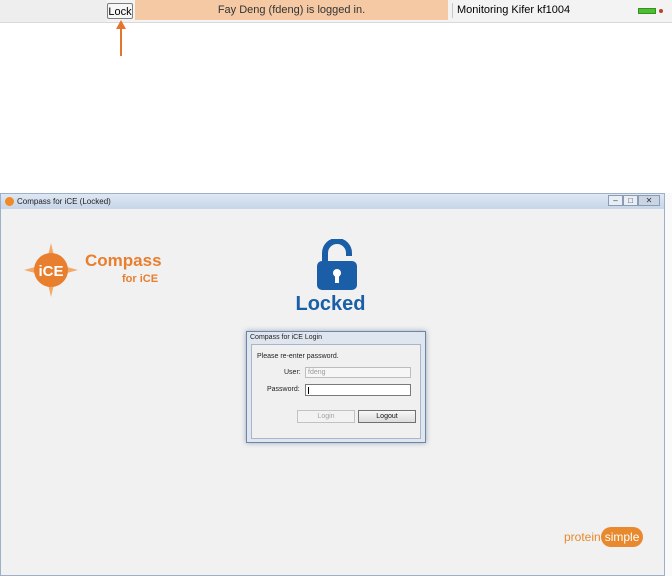  I want to click on connection-indicator-icon, so click(647, 11).